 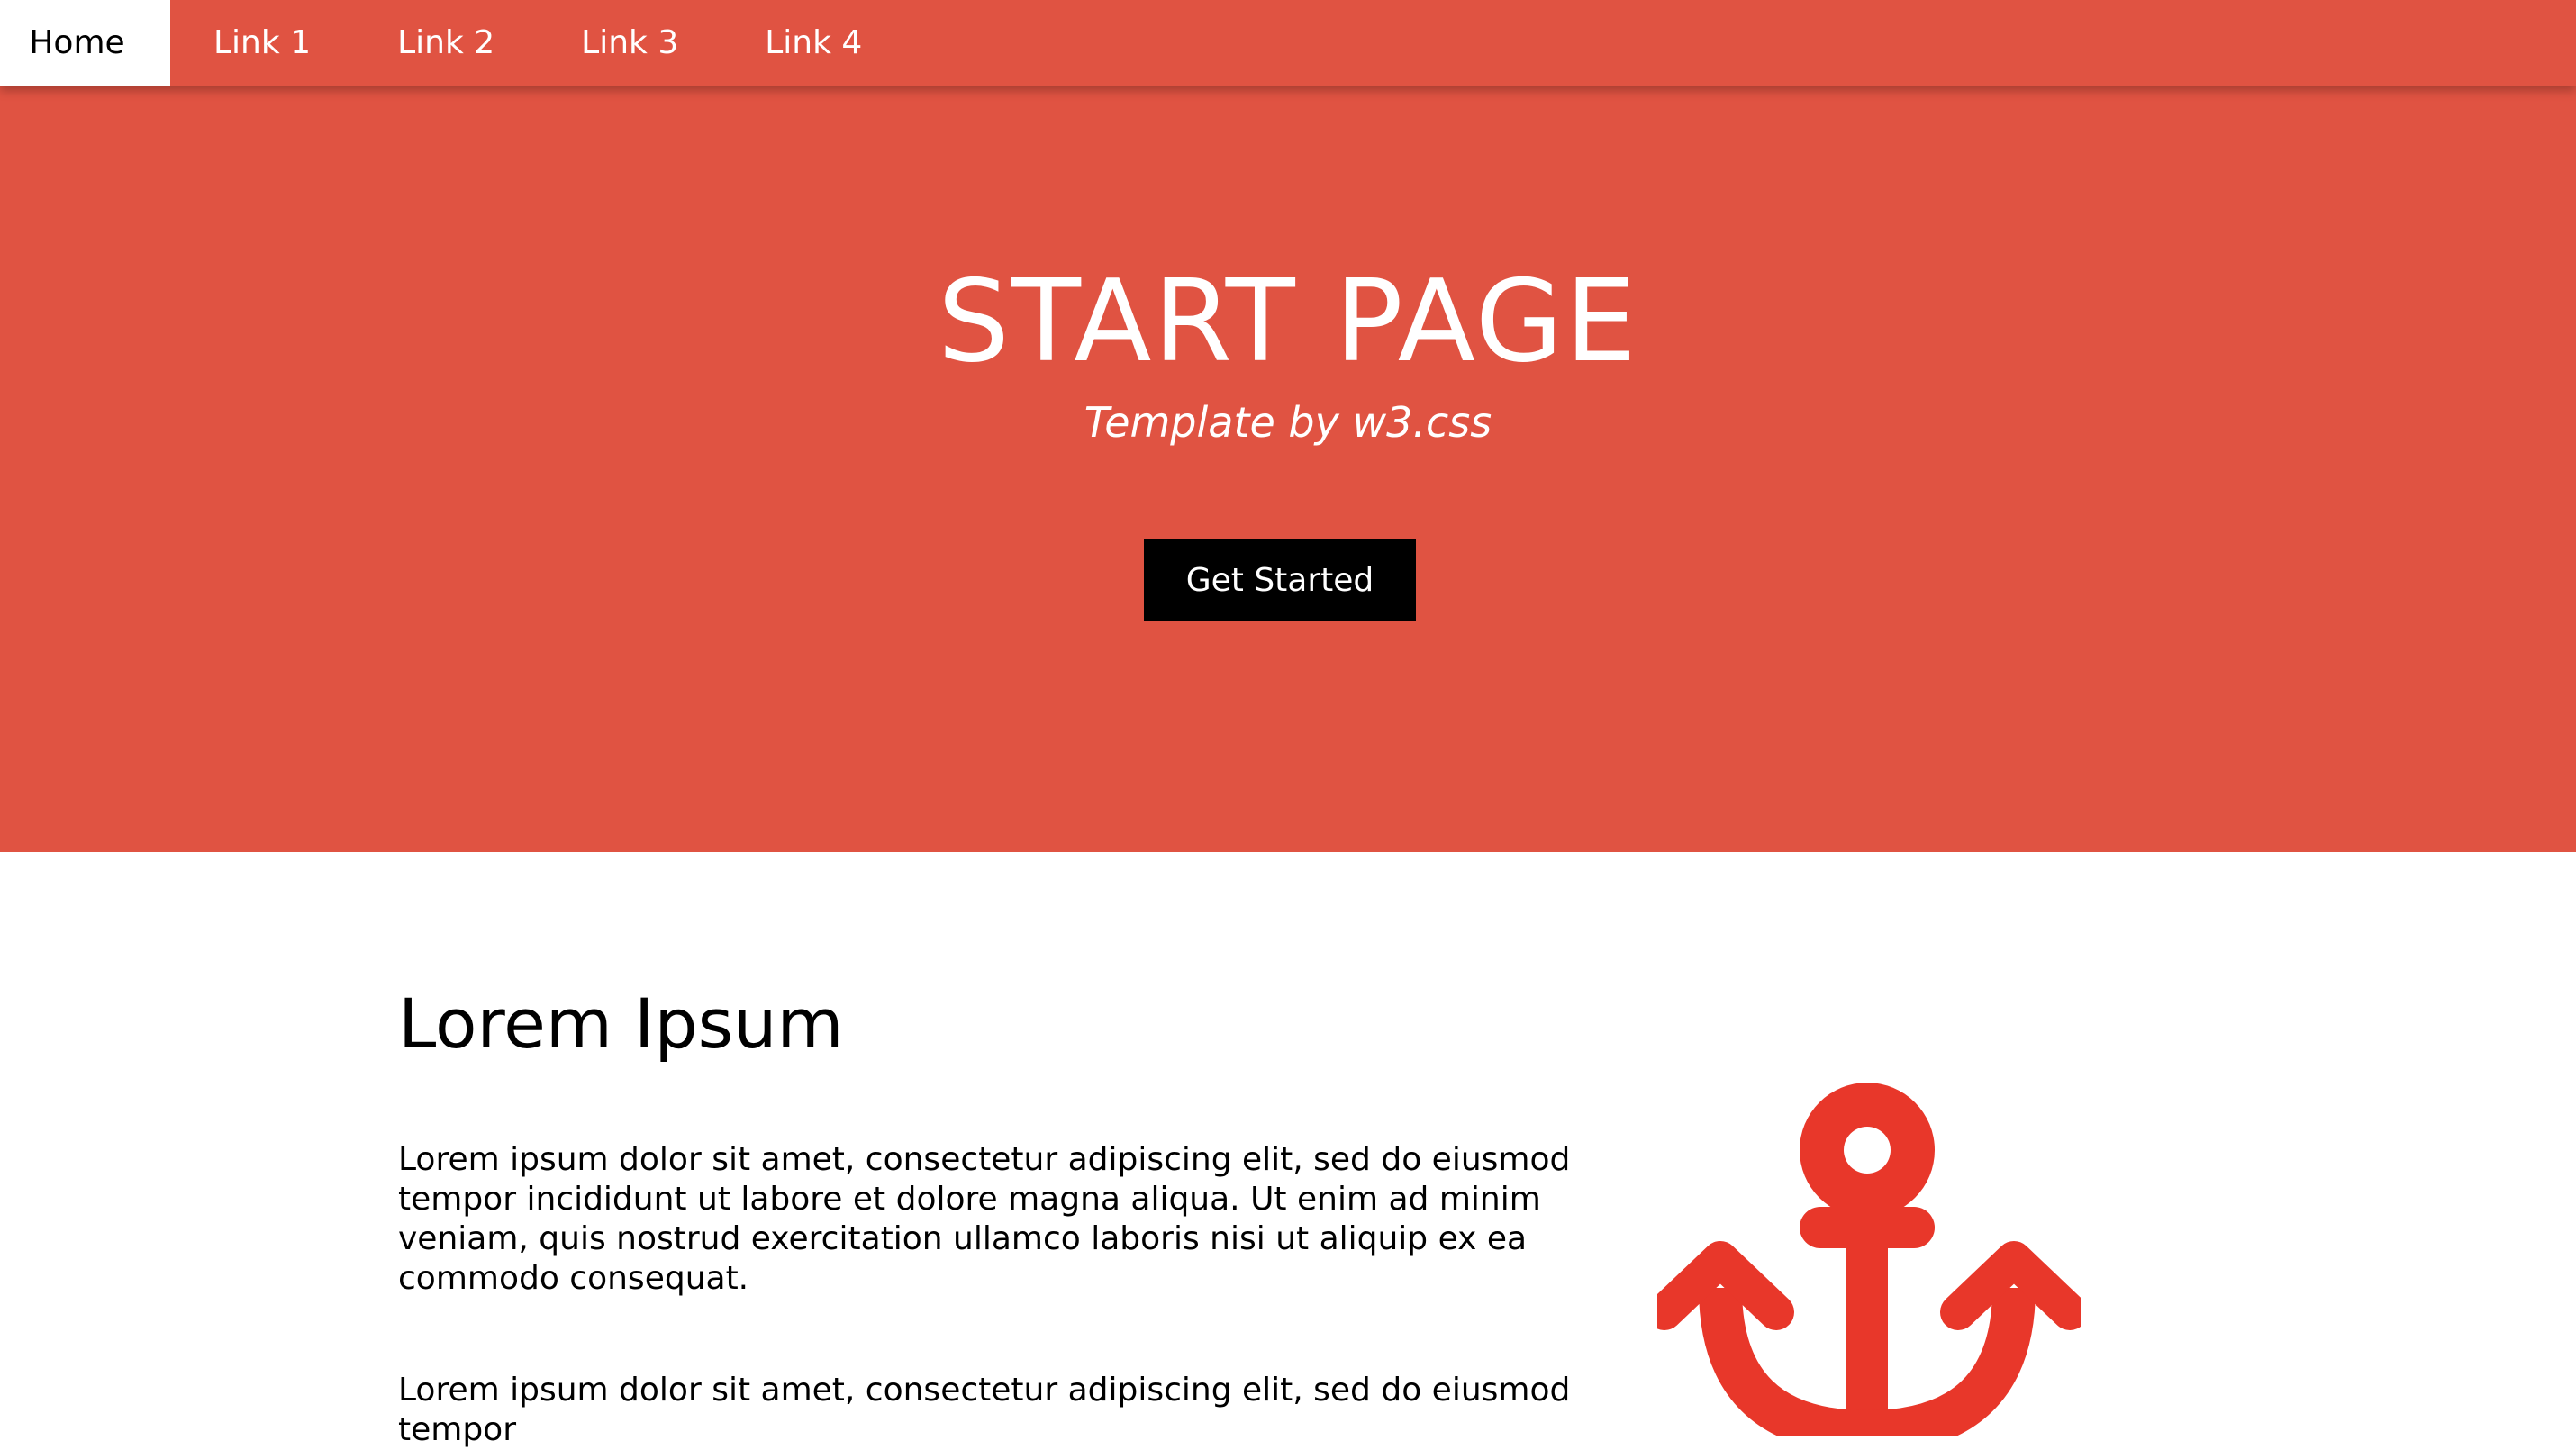 I want to click on hero-title: START PAGE, so click(x=1288, y=321).